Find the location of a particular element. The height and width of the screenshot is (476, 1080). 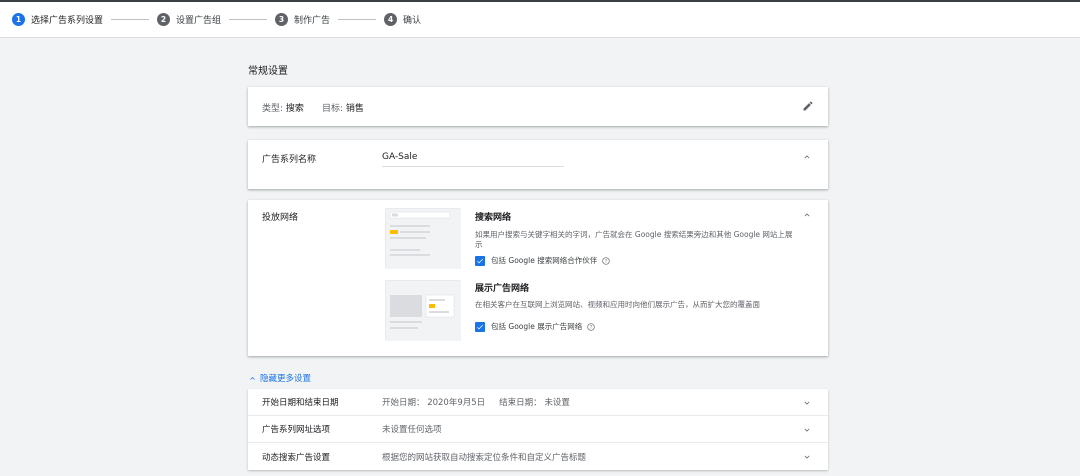

campaign-type-card: 类型: 搜索 目标: 销售 is located at coordinates (538, 106).